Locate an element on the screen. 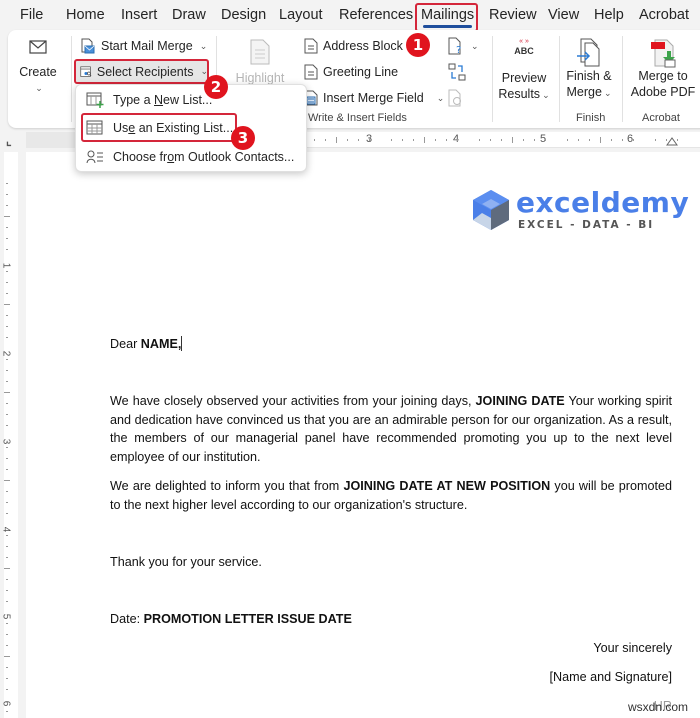 Image resolution: width=700 pixels, height=718 pixels. create-button: Create ⌄ is located at coordinates (38, 68).